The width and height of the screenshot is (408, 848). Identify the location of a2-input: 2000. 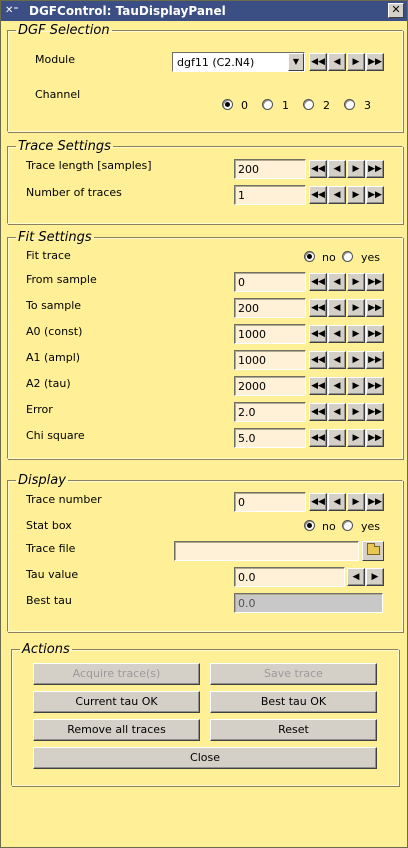
(270, 386).